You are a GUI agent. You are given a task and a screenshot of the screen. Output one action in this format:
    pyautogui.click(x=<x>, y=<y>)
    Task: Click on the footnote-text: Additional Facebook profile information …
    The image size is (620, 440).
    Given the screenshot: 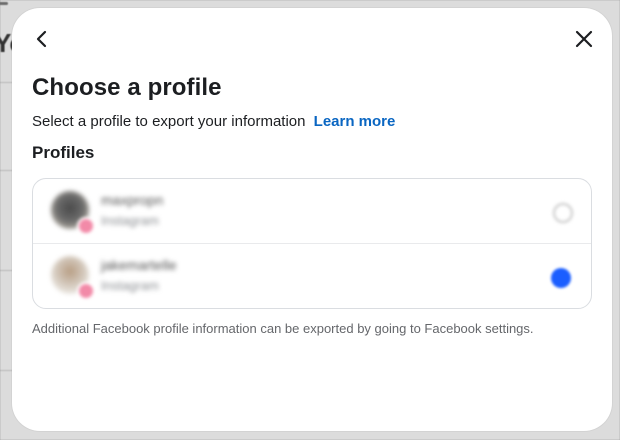 What is the action you would take?
    pyautogui.click(x=283, y=328)
    